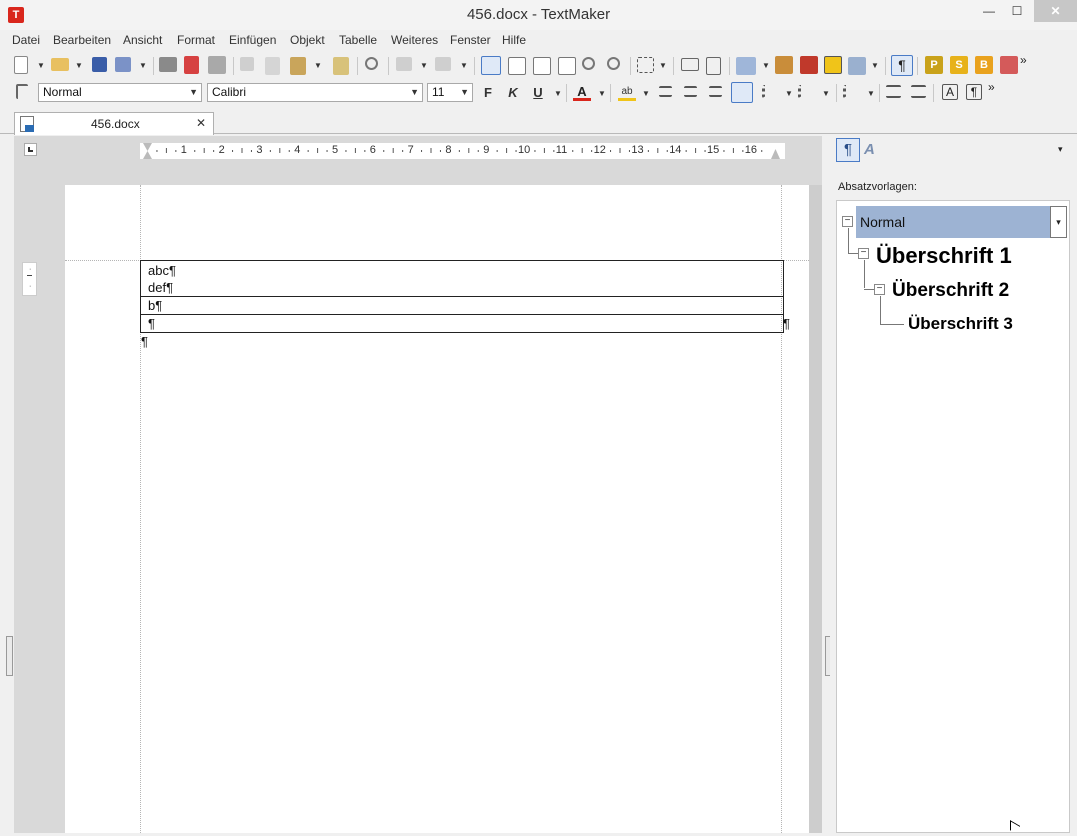  I want to click on table-row: ¶, so click(462, 323).